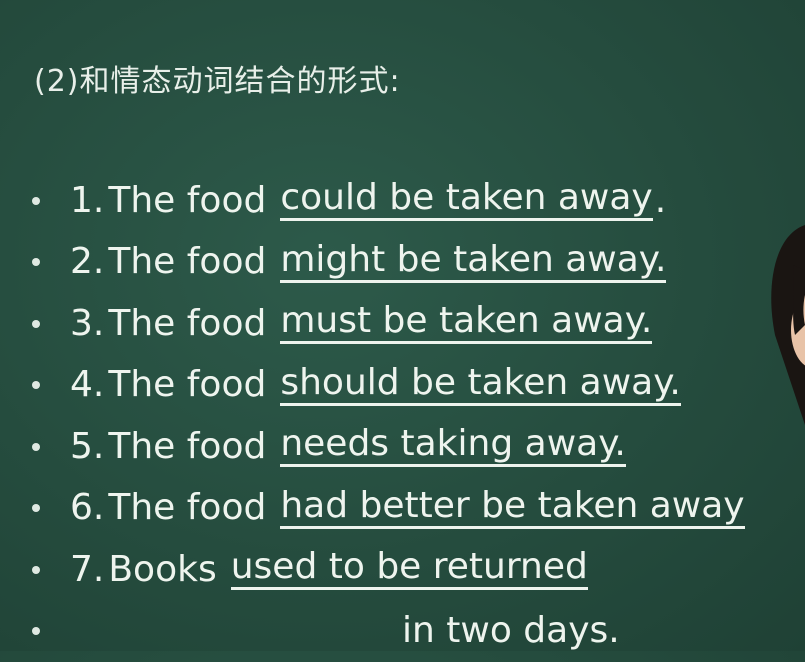 This screenshot has height=662, width=805. Describe the element at coordinates (409, 569) in the screenshot. I see `item-answer: used to be returned` at that location.